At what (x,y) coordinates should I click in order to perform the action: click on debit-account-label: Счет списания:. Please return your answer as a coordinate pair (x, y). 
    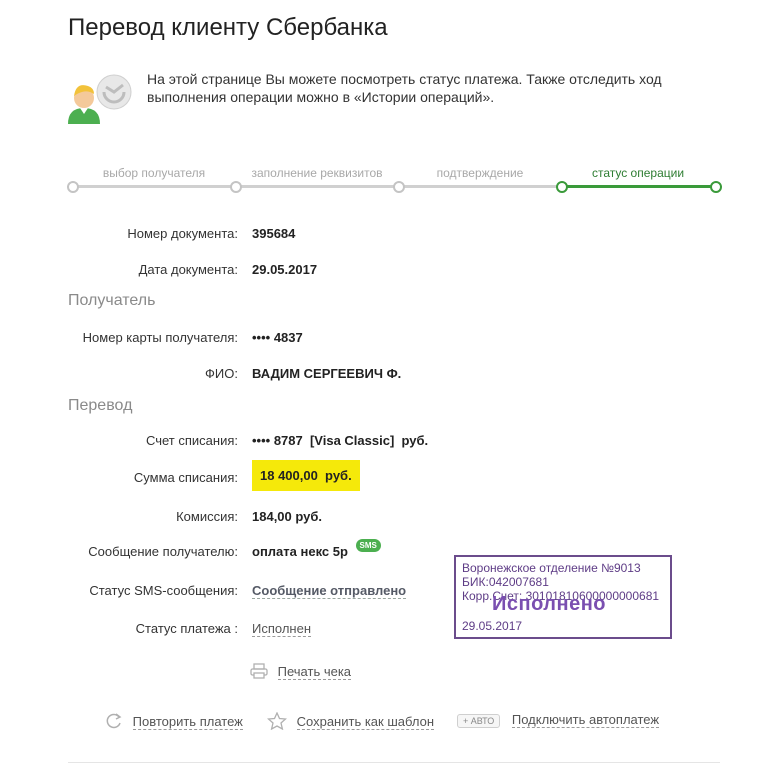
    Looking at the image, I should click on (191, 440).